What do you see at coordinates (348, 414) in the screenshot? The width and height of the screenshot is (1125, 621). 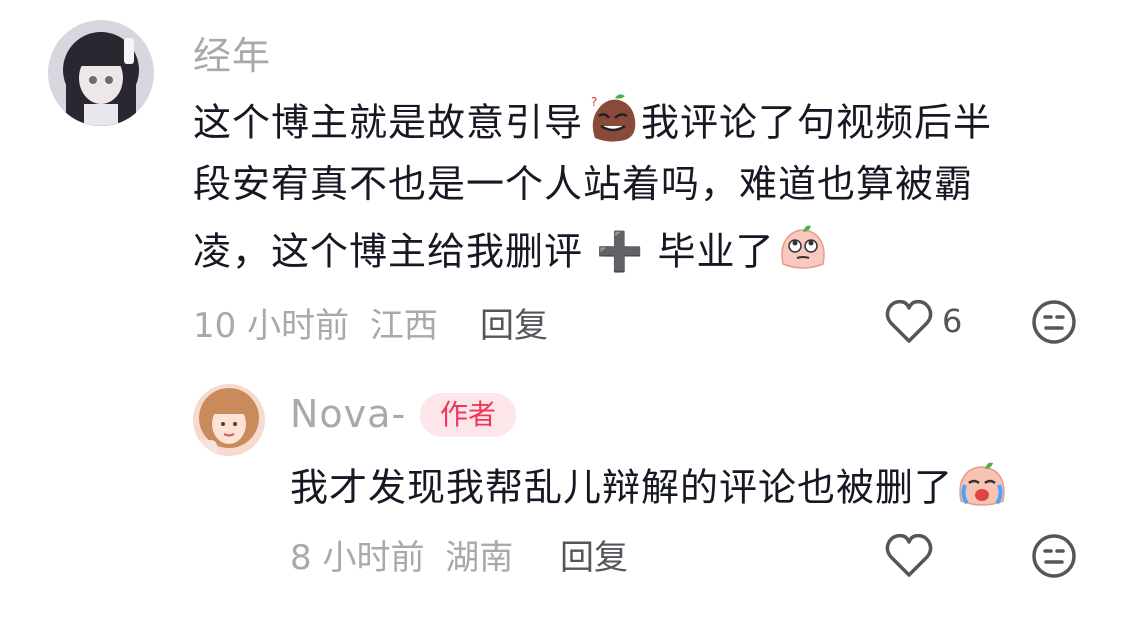 I see `reply-username: Nova-` at bounding box center [348, 414].